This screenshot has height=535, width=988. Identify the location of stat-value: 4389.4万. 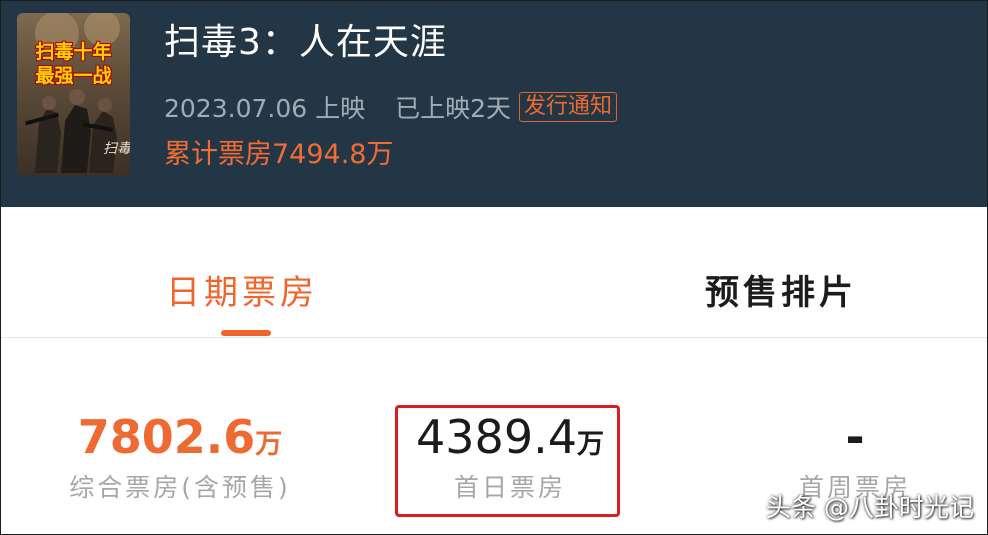
(510, 437).